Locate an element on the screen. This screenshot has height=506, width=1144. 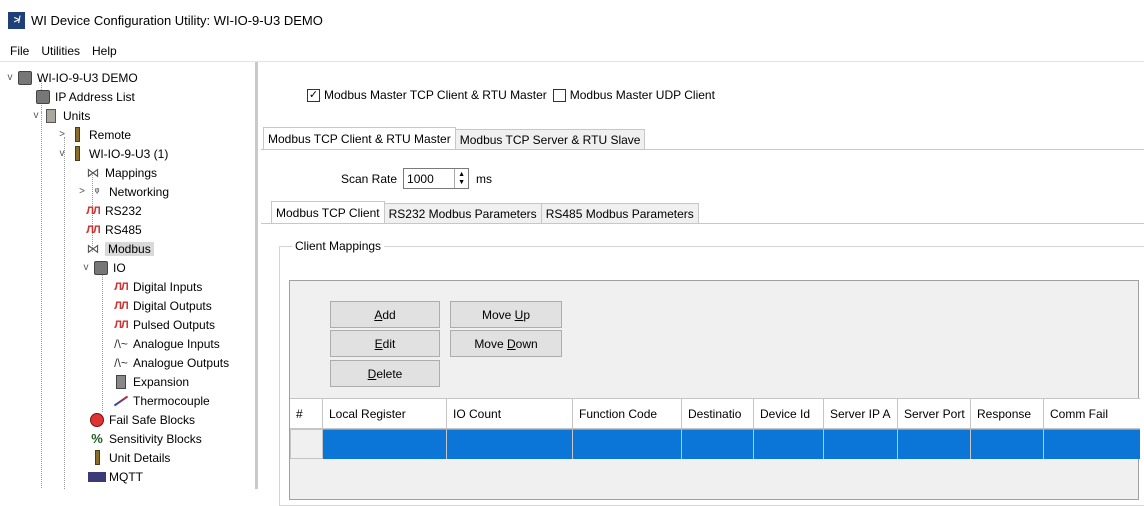
move-up-button-label: Move is located at coordinates (498, 314).